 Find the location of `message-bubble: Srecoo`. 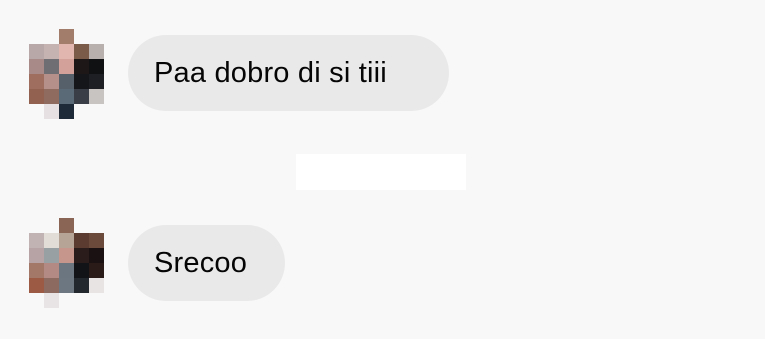

message-bubble: Srecoo is located at coordinates (206, 263).